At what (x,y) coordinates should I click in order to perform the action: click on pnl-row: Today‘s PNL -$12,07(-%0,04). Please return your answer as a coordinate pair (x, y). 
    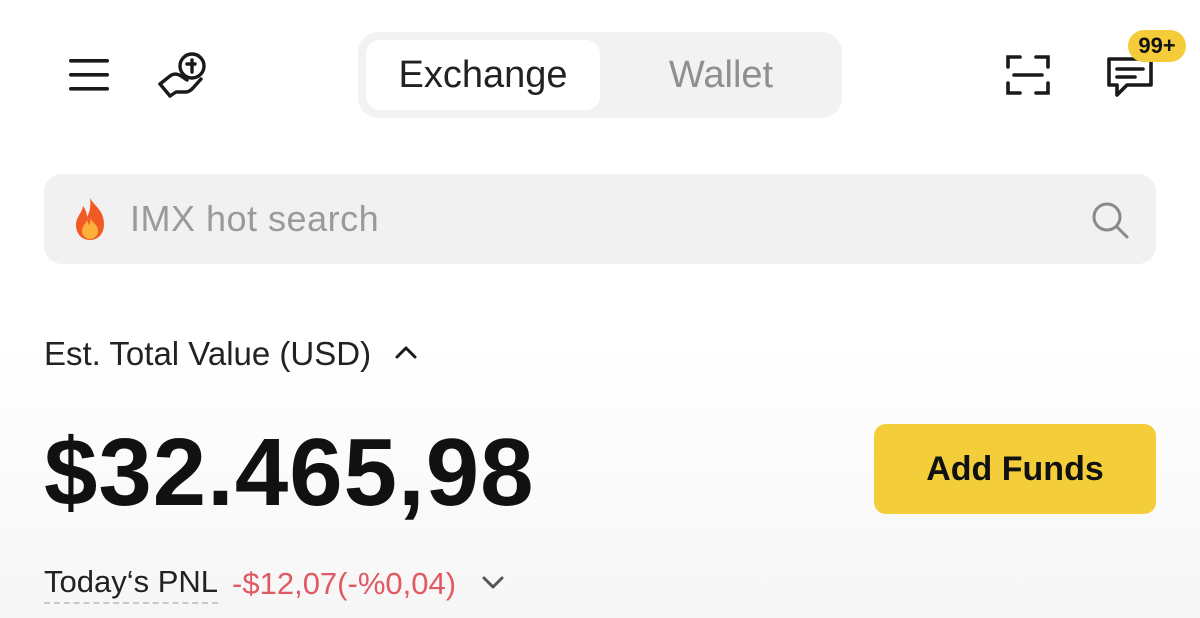
    Looking at the image, I should click on (276, 584).